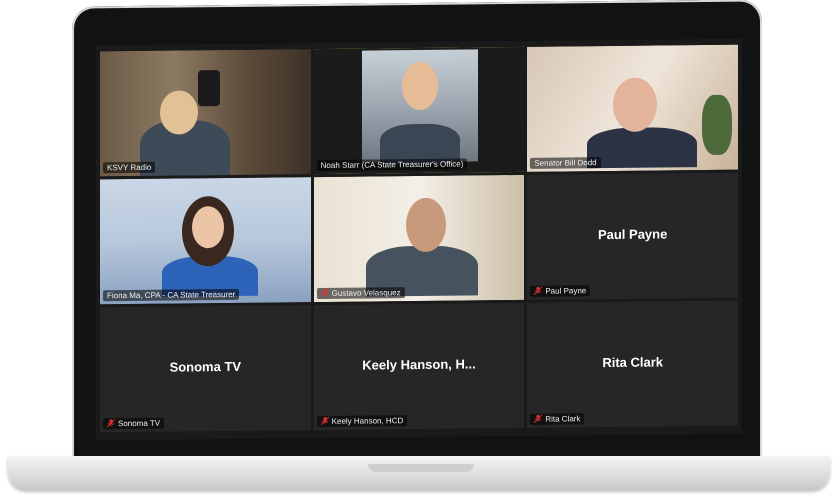 This screenshot has height=497, width=838. What do you see at coordinates (566, 291) in the screenshot?
I see `participant-name: Paul Payne` at bounding box center [566, 291].